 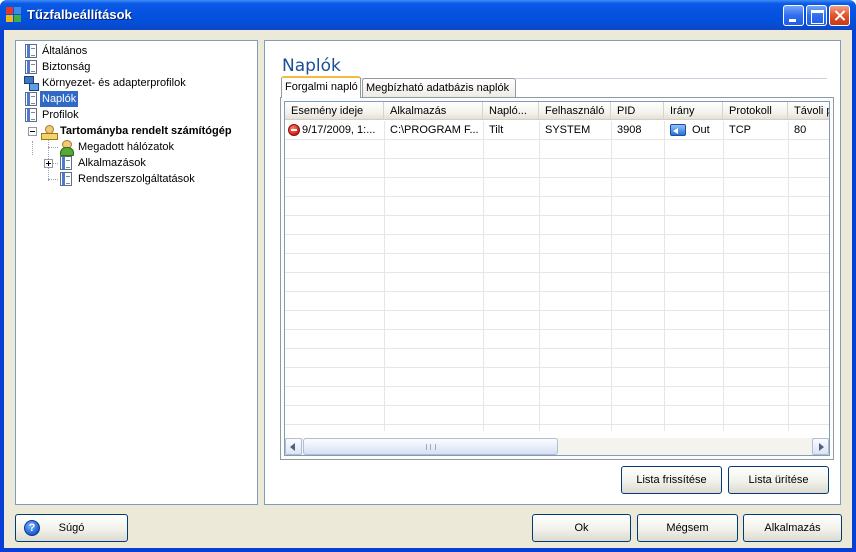 What do you see at coordinates (65, 51) in the screenshot?
I see `tree-item-label: Általános` at bounding box center [65, 51].